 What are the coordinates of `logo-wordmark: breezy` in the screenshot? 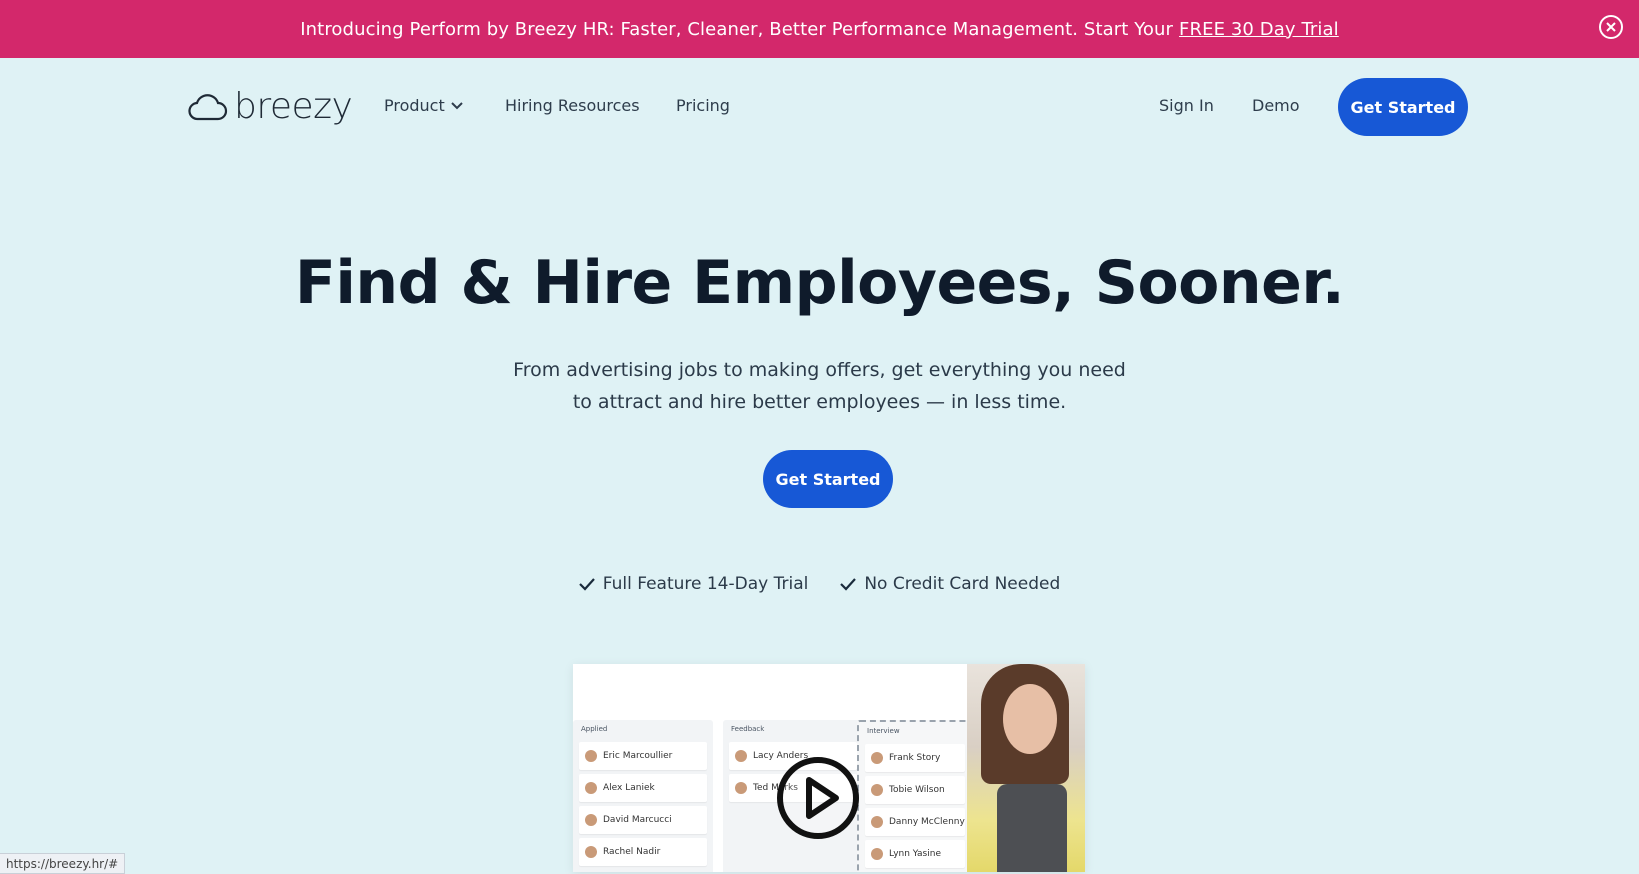 It's located at (293, 106).